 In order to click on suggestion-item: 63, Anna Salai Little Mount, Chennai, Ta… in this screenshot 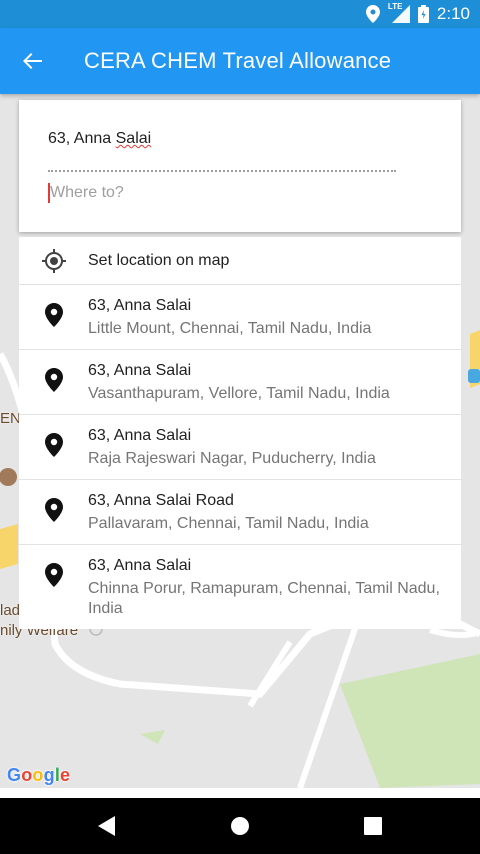, I will do `click(240, 317)`.